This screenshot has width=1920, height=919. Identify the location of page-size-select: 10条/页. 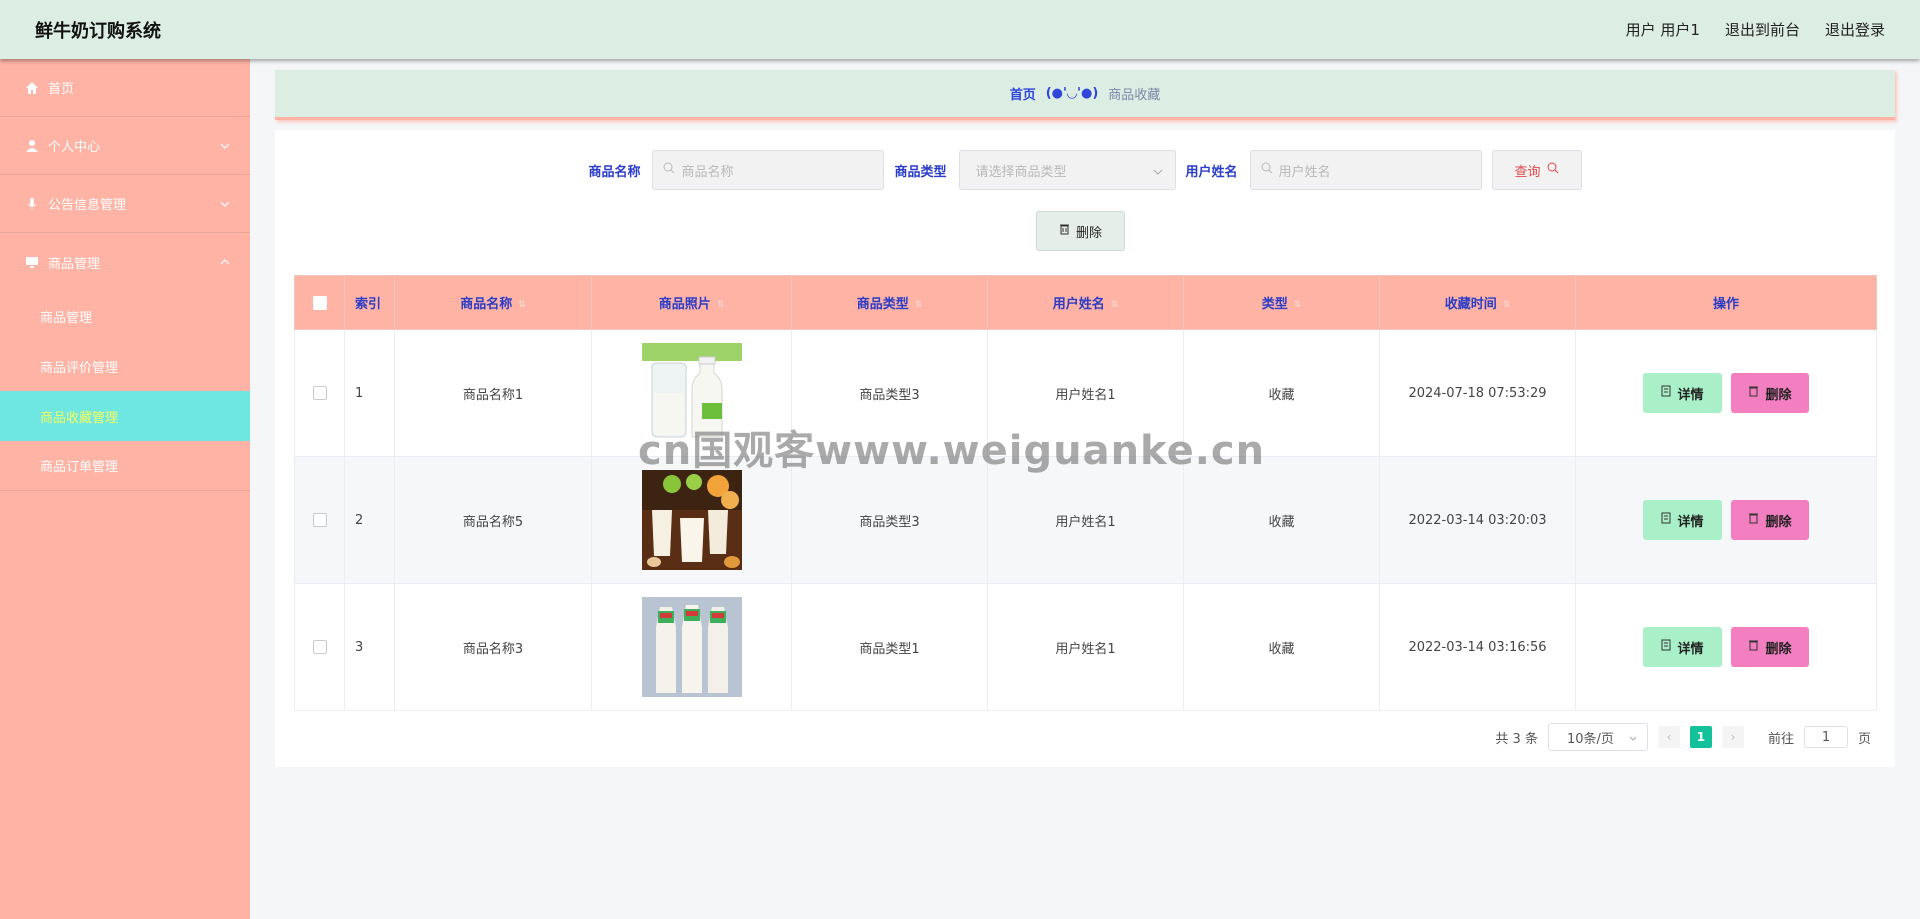
(1597, 737).